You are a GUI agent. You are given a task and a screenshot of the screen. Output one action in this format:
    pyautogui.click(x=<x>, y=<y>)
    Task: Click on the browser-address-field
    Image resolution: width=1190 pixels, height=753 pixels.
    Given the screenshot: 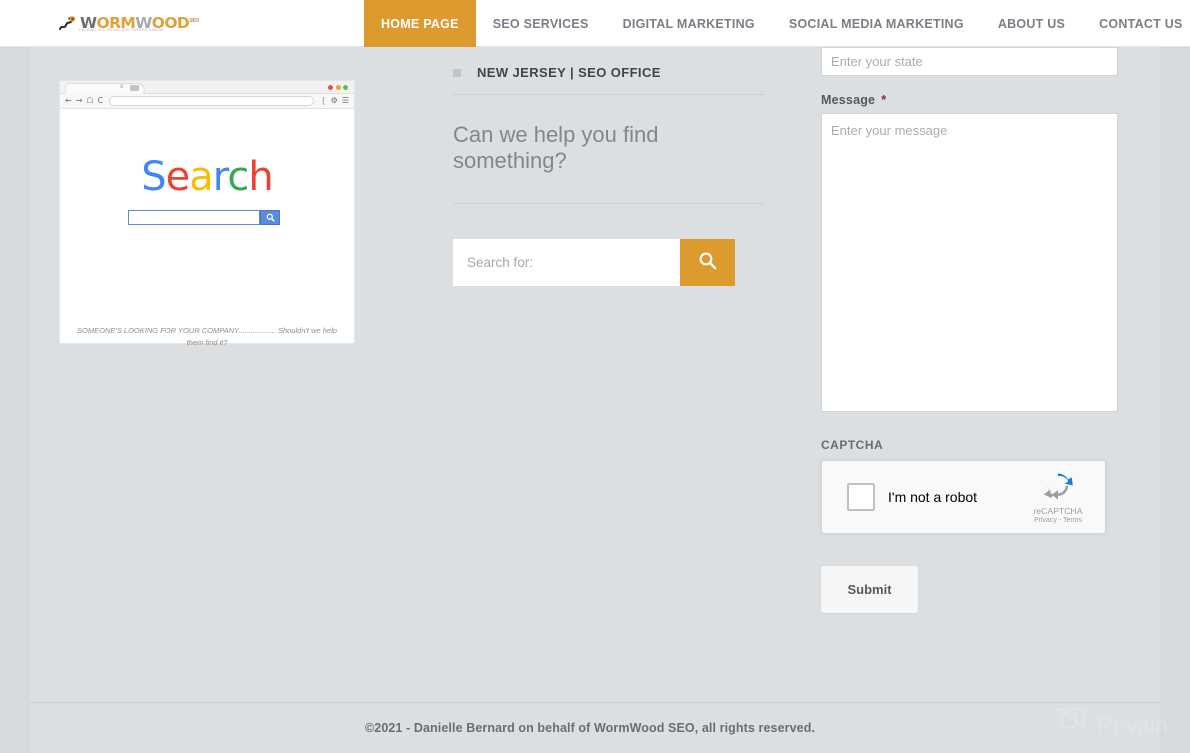 What is the action you would take?
    pyautogui.click(x=211, y=101)
    